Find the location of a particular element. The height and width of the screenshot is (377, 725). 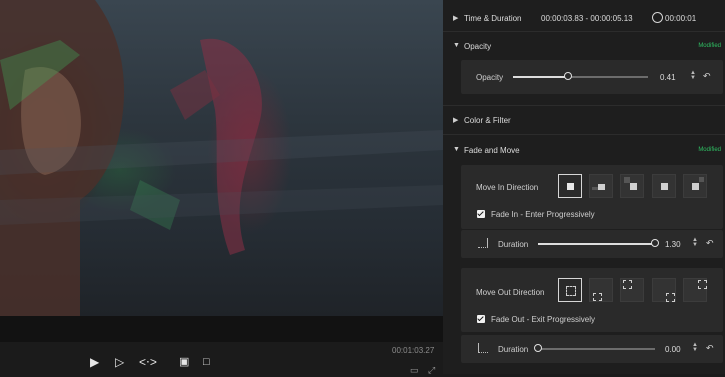

move-in-left-button is located at coordinates (601, 186).